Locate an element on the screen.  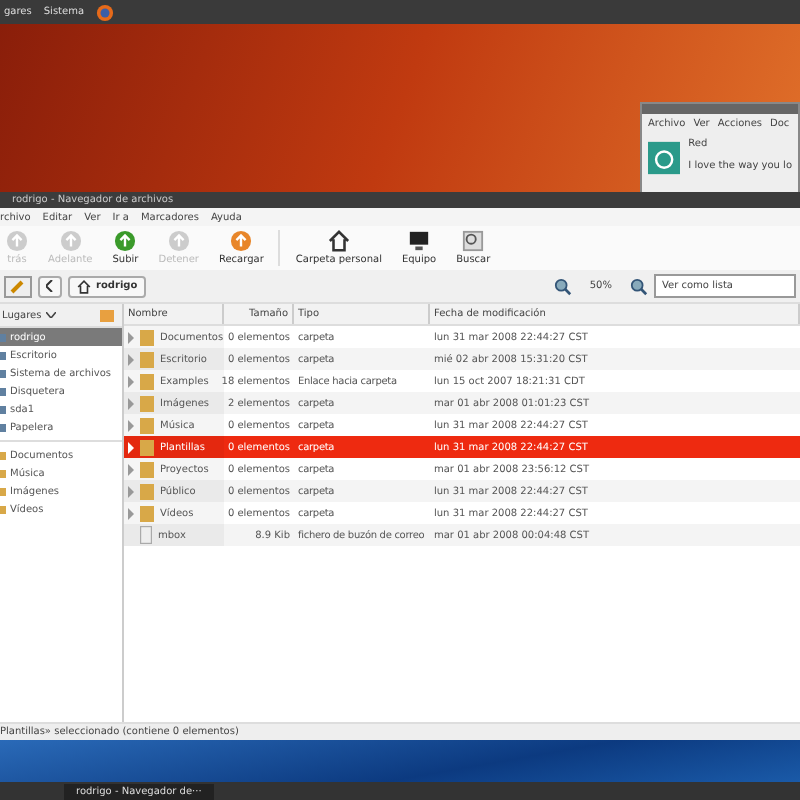
chevron-left-icon is located at coordinates (50, 286).